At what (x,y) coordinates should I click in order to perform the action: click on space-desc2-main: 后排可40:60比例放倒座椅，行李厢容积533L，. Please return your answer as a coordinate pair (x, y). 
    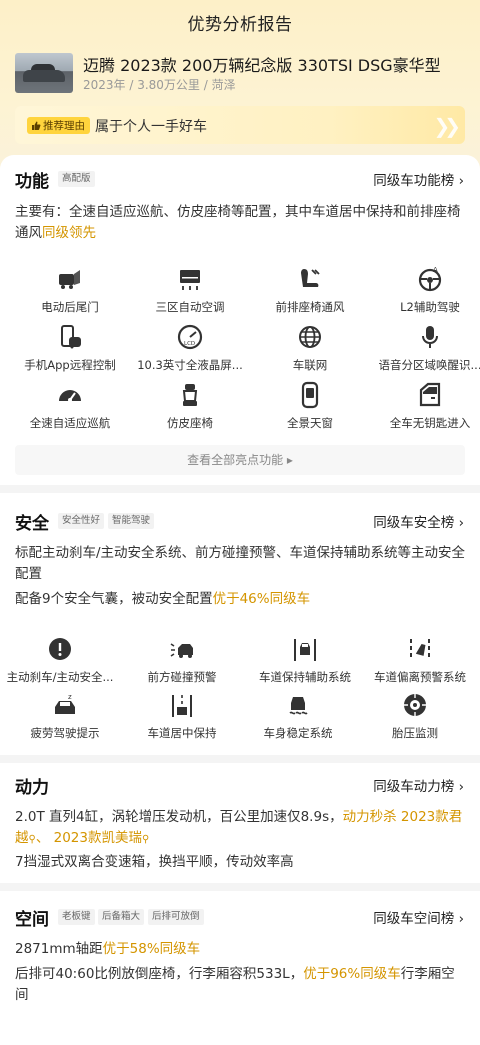
    Looking at the image, I should click on (159, 974).